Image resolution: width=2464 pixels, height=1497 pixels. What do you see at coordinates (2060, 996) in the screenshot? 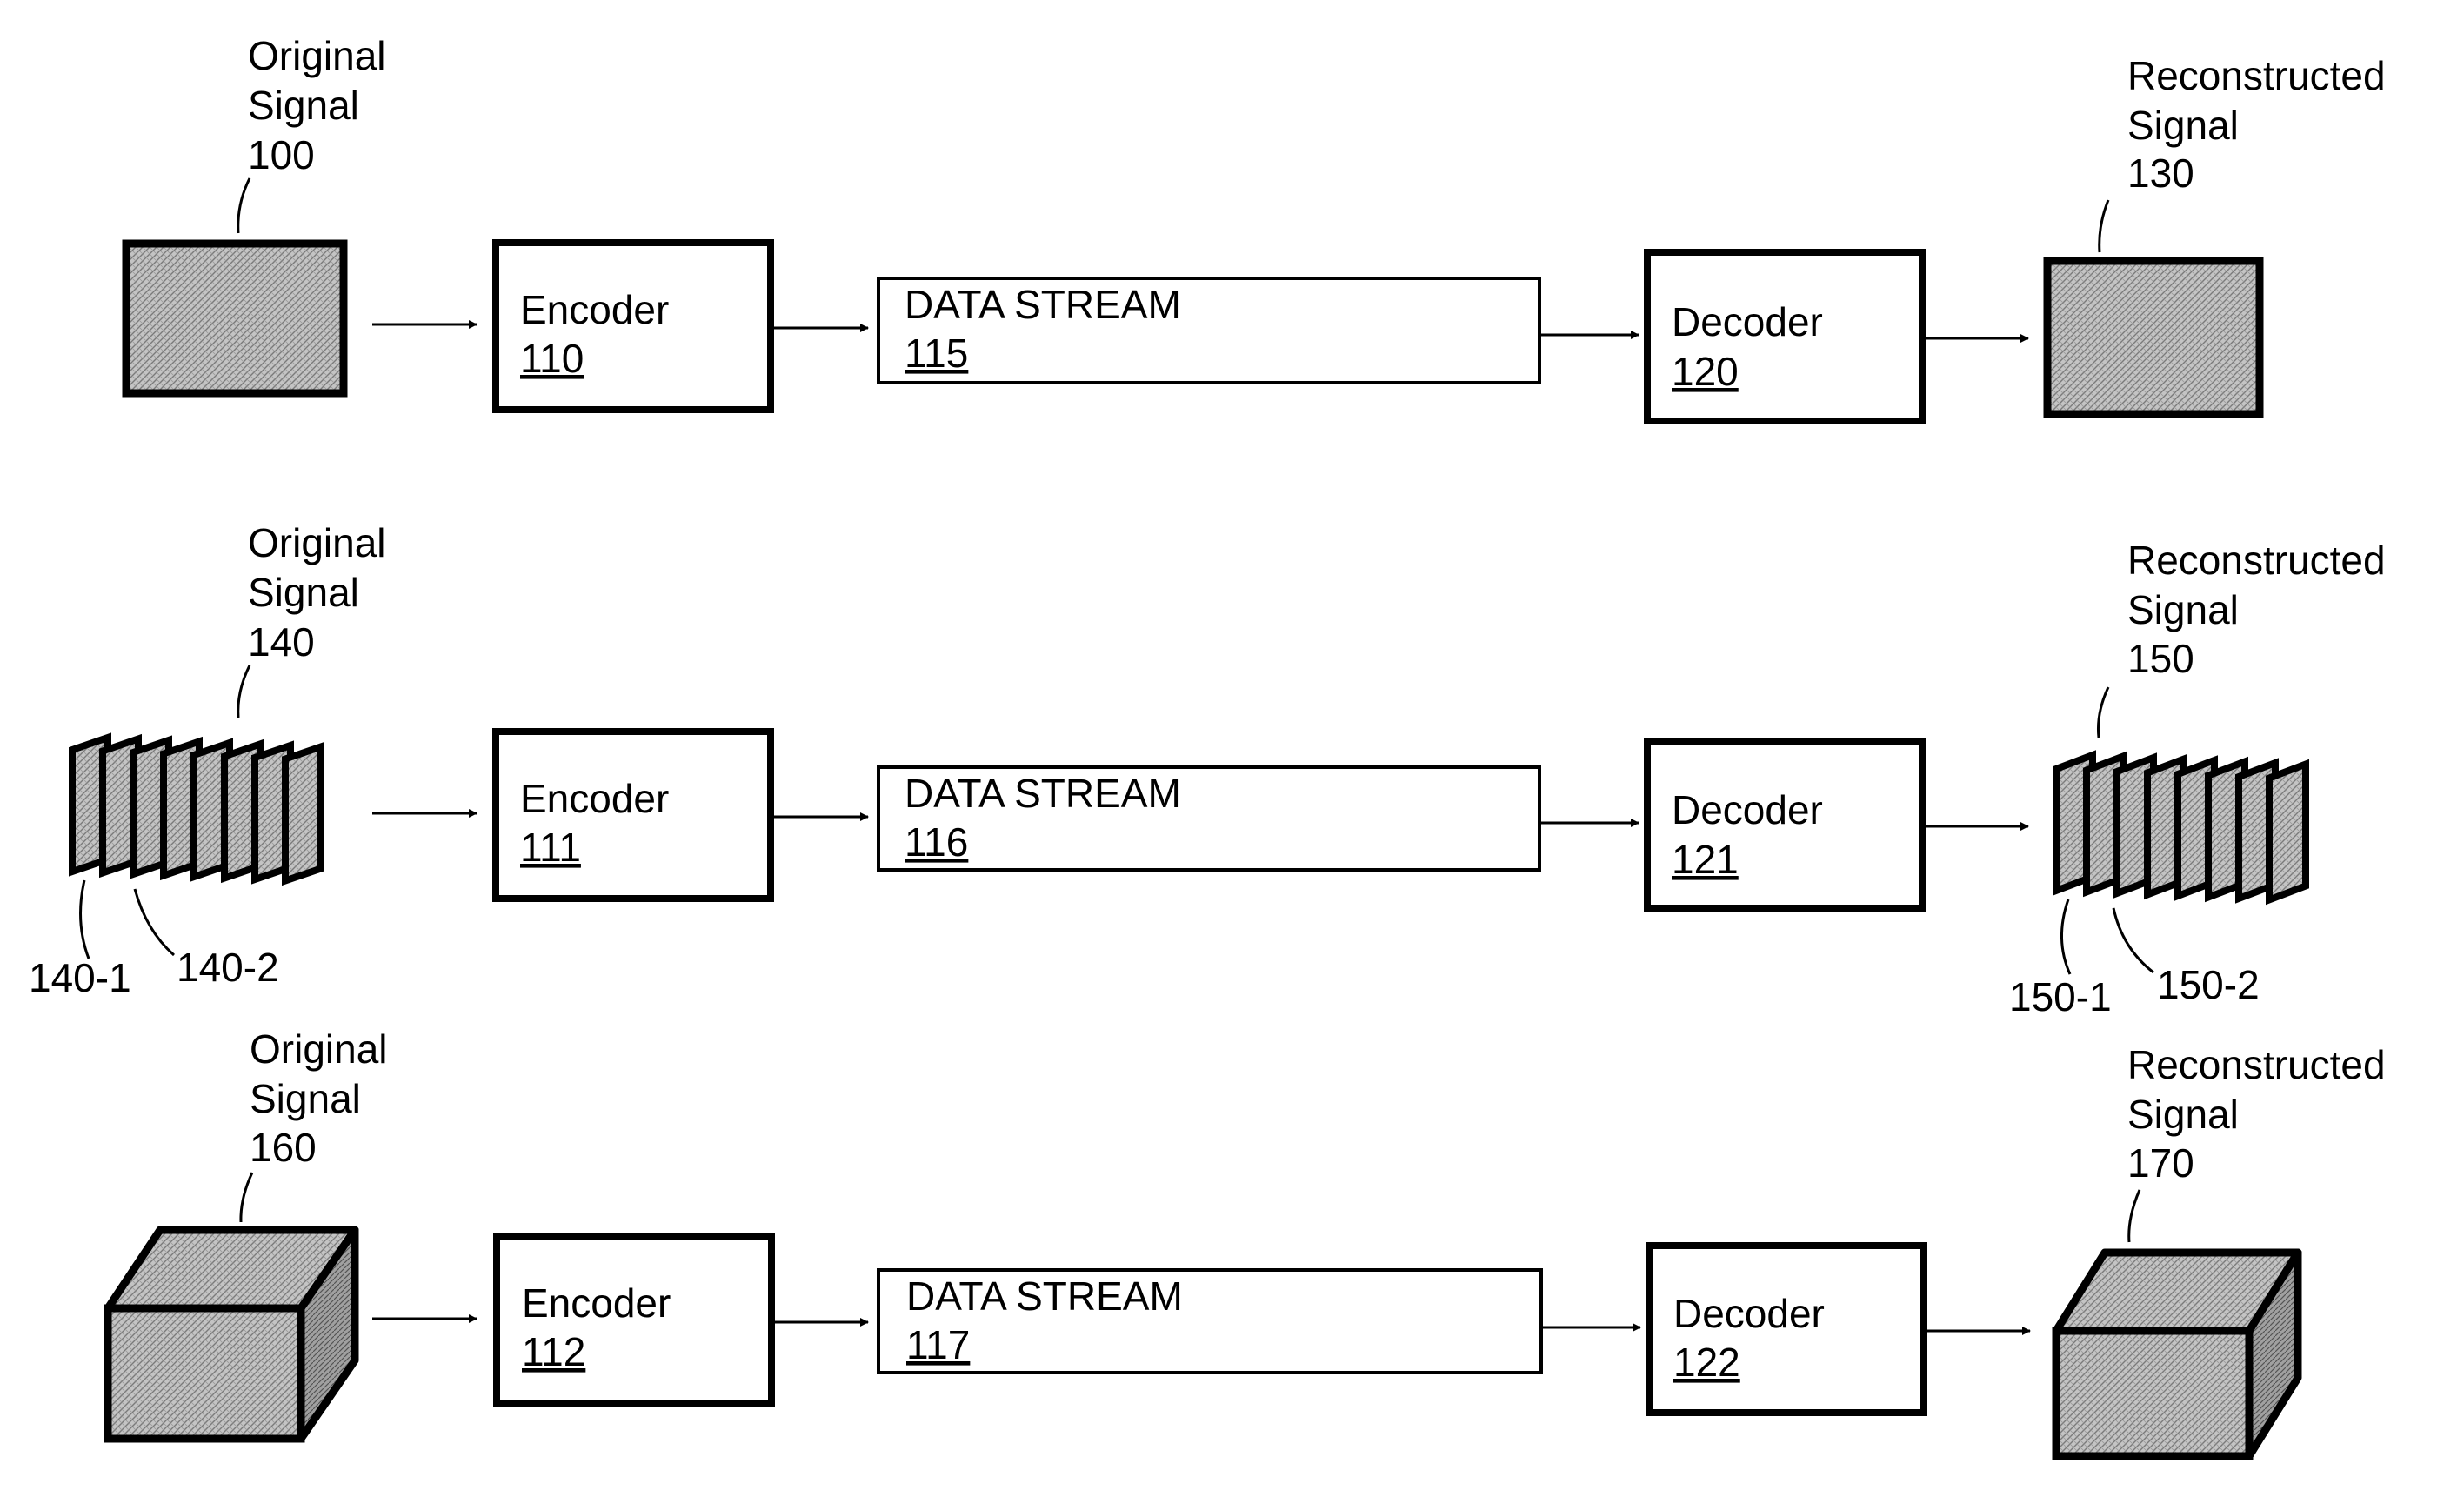
I see `frame-ref-1: 150-1` at bounding box center [2060, 996].